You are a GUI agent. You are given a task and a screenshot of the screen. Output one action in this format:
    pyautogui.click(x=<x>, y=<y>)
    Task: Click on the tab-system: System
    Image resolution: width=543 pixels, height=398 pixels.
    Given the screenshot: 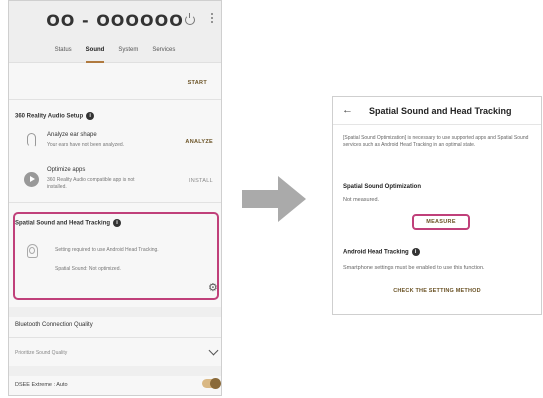 What is the action you would take?
    pyautogui.click(x=128, y=53)
    